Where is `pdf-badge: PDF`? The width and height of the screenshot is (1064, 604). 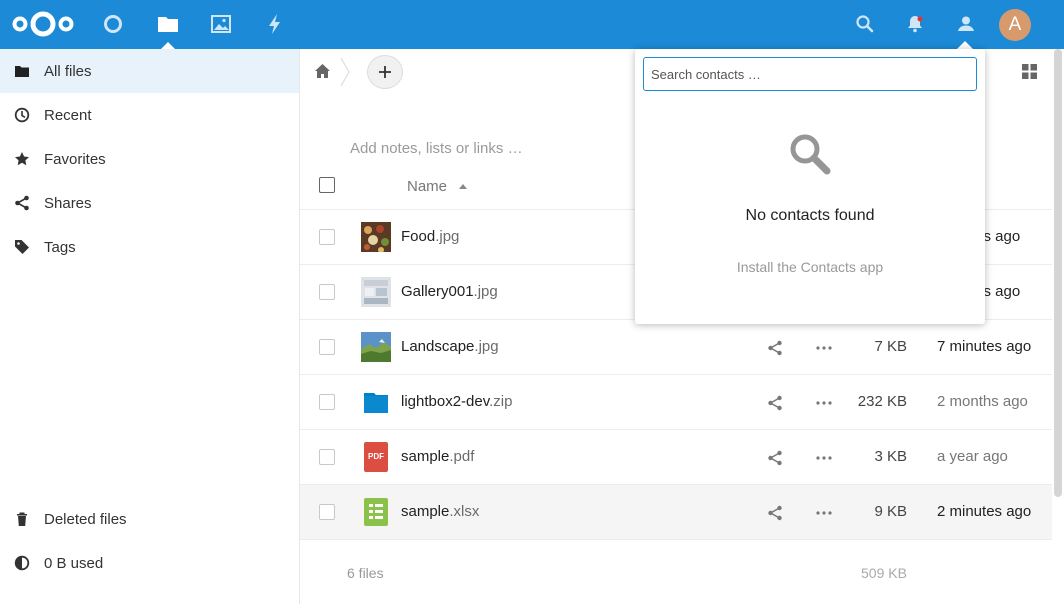
pdf-badge: PDF is located at coordinates (376, 456).